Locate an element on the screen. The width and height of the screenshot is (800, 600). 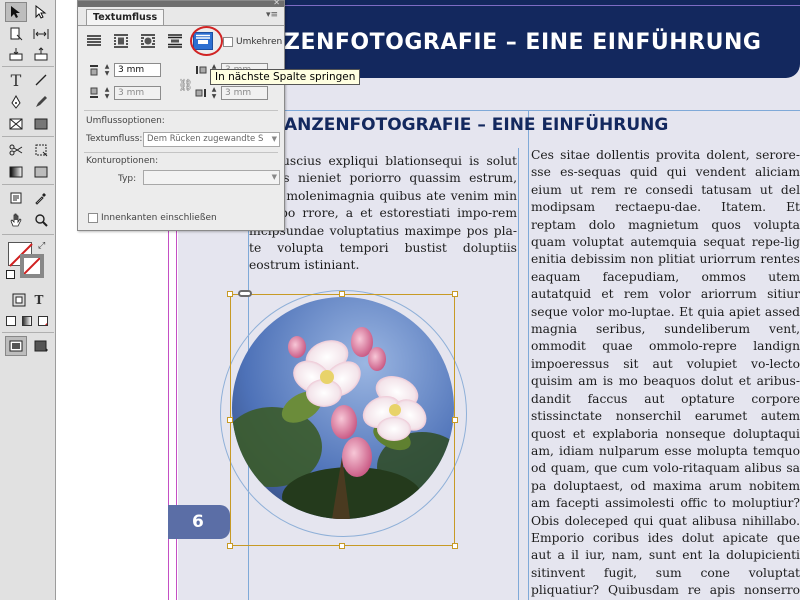
top-offset-input: 3 mm is located at coordinates (137, 70).